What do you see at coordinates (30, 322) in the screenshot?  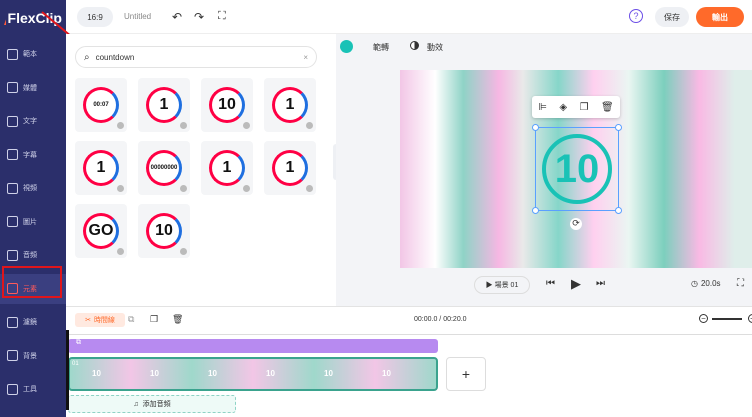 I see `sidebar-item-label: 濾鏡` at bounding box center [30, 322].